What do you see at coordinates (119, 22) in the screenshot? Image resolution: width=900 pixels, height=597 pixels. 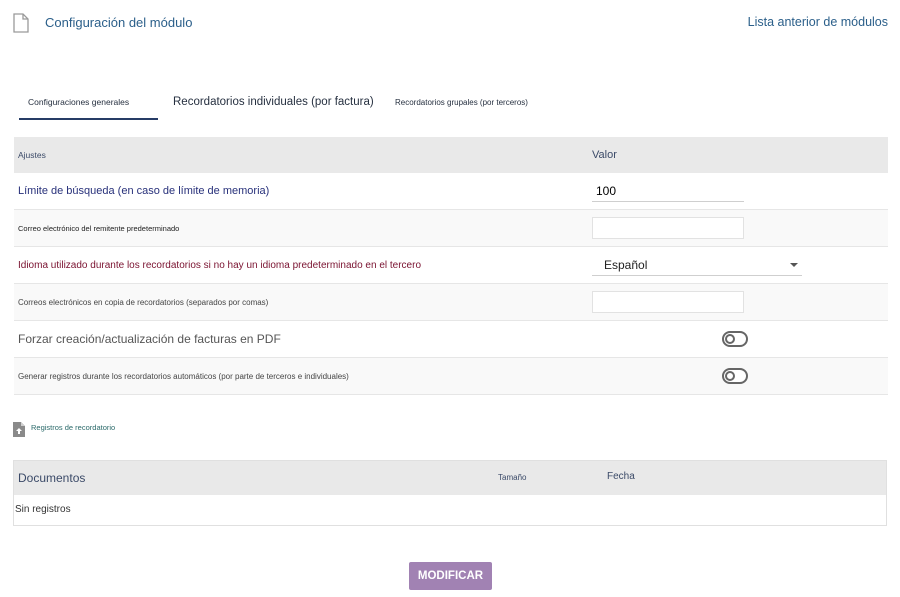 I see `page-title: Configuración del módulo` at bounding box center [119, 22].